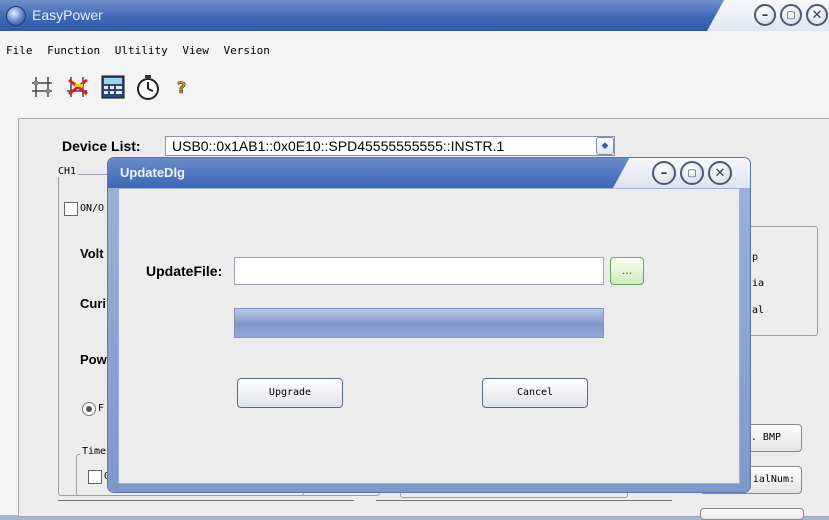 This screenshot has height=520, width=829. Describe the element at coordinates (16, 16) in the screenshot. I see `app-logo-icon` at that location.